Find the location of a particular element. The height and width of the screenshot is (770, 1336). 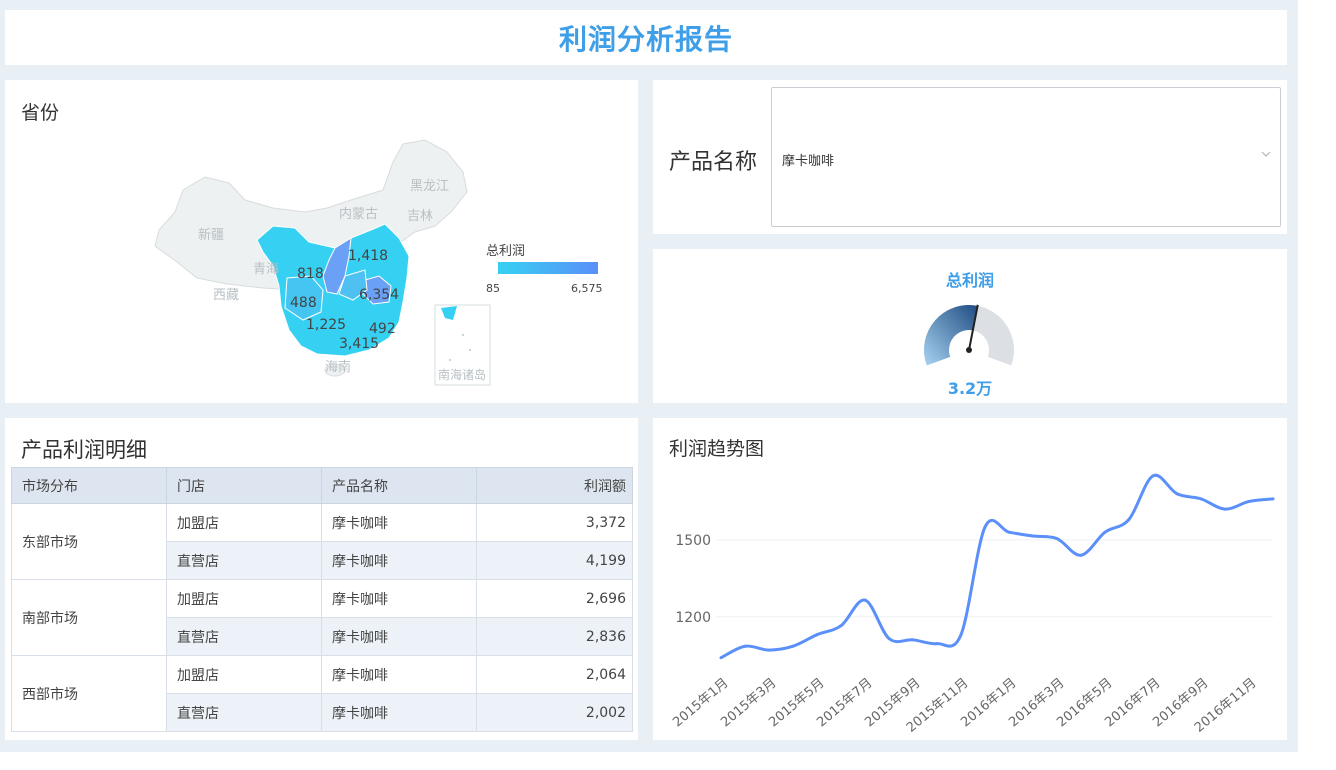

map-value-label: 492 is located at coordinates (382, 329).